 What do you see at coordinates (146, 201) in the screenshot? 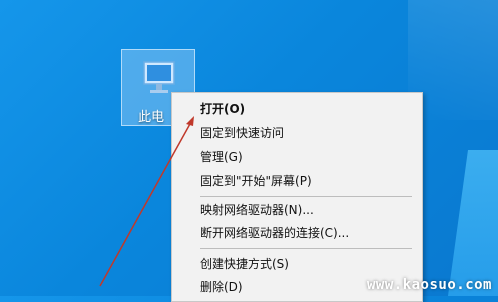
I see `annotation-arrow` at bounding box center [146, 201].